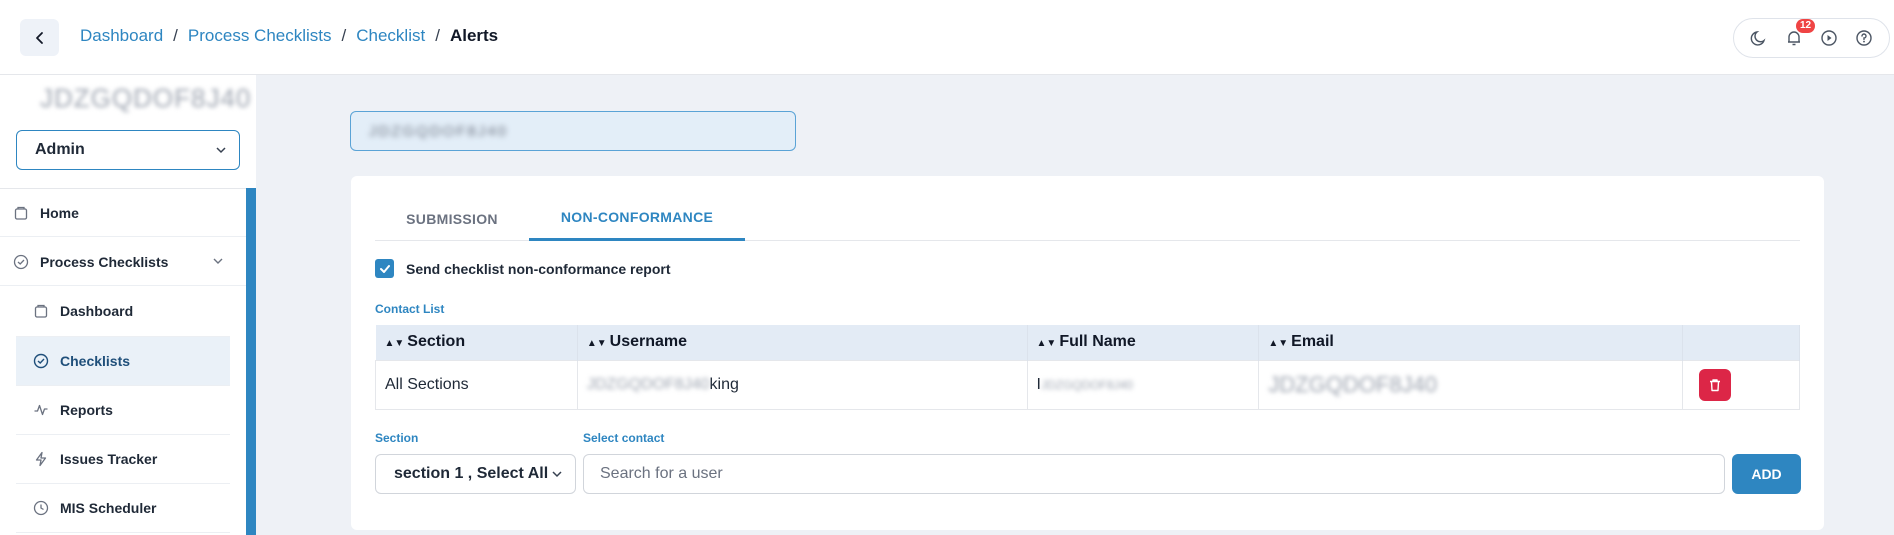  Describe the element at coordinates (1097, 342) in the screenshot. I see `column-label: Full Name` at that location.